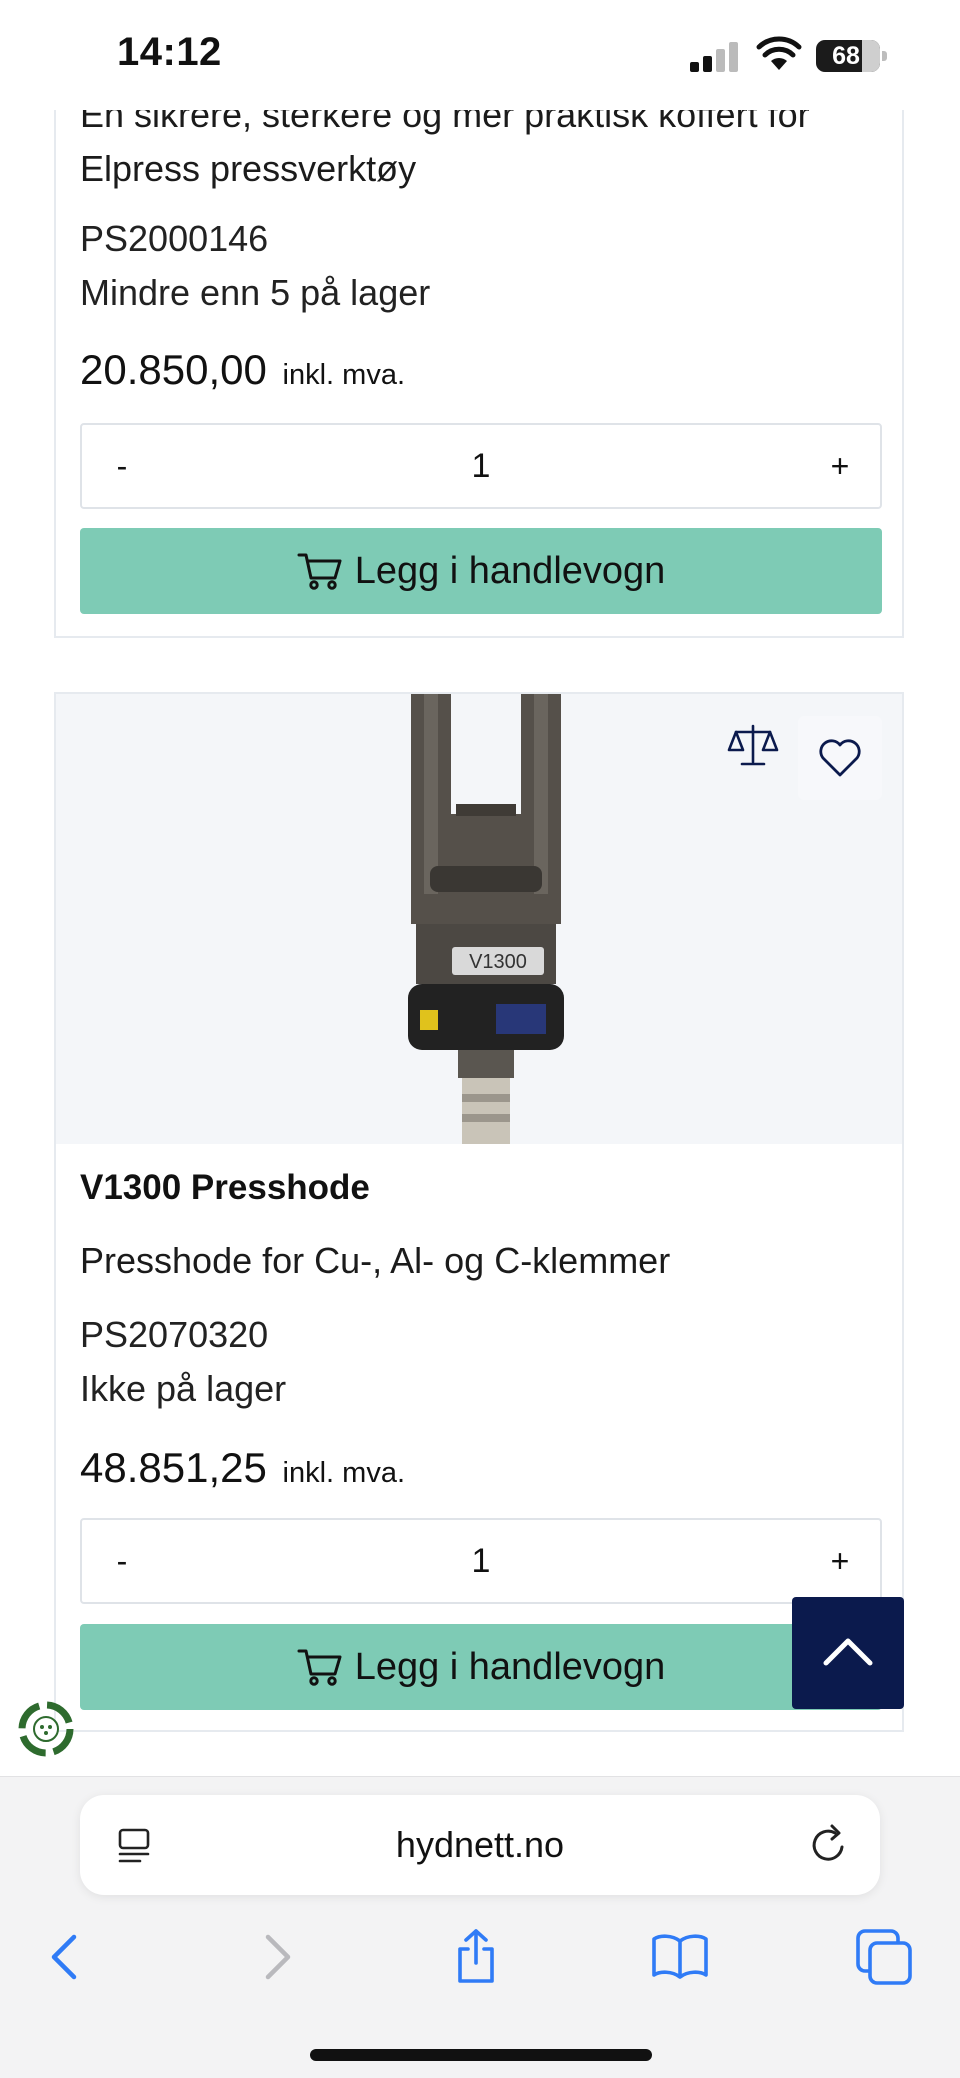  What do you see at coordinates (173, 369) in the screenshot?
I see `price-value: 20.850,00` at bounding box center [173, 369].